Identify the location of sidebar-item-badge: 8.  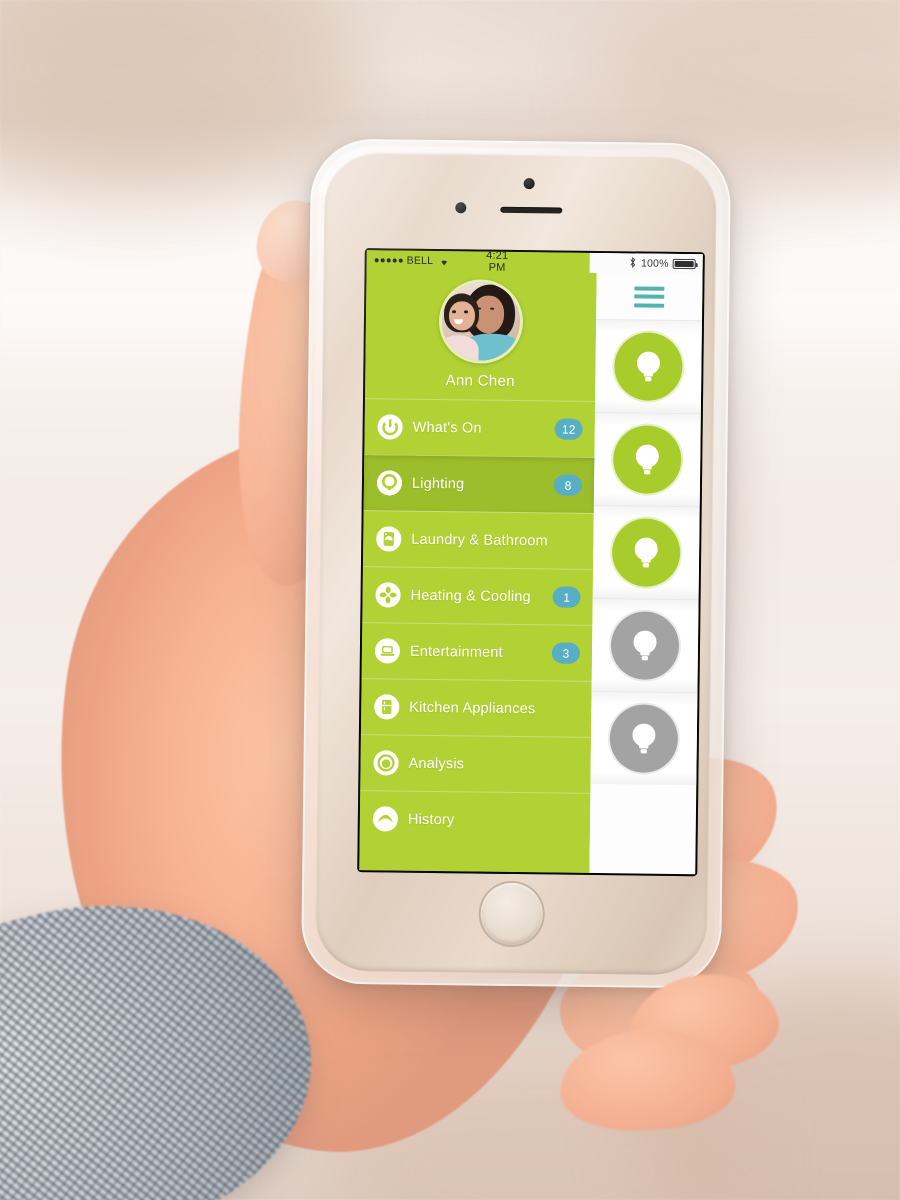
(568, 485).